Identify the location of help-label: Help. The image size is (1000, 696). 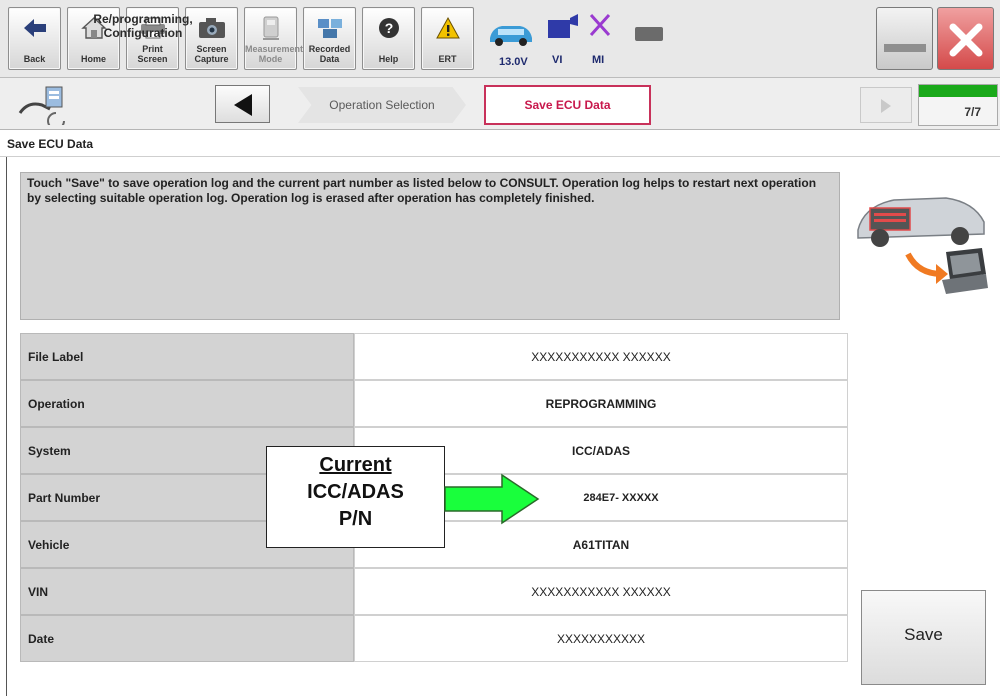
(388, 59).